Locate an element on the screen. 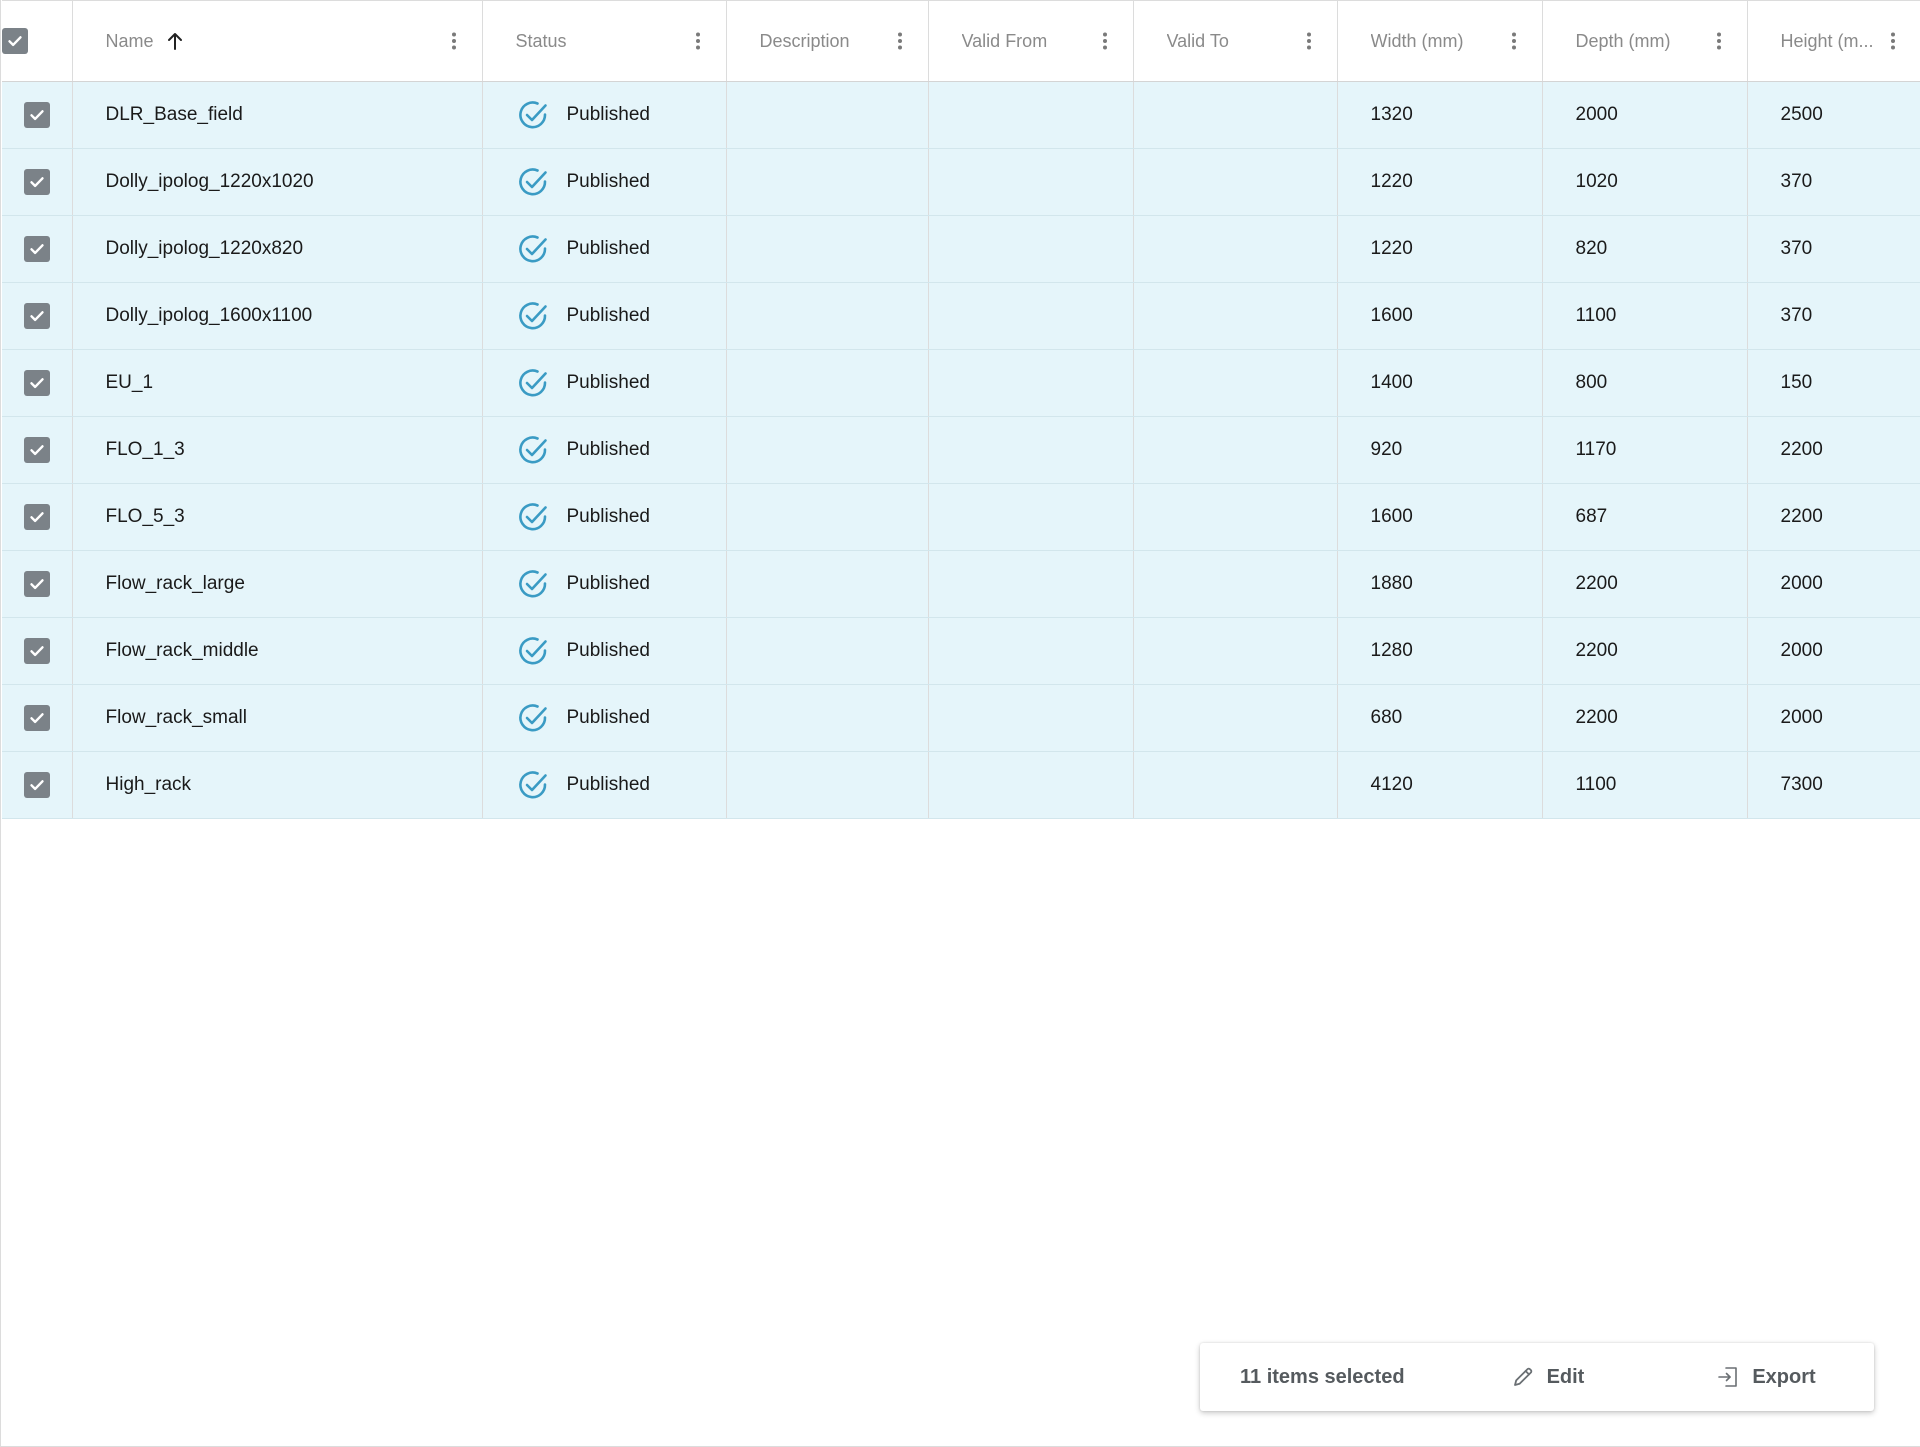 This screenshot has height=1447, width=1920. column-header-label: Name is located at coordinates (129, 40).